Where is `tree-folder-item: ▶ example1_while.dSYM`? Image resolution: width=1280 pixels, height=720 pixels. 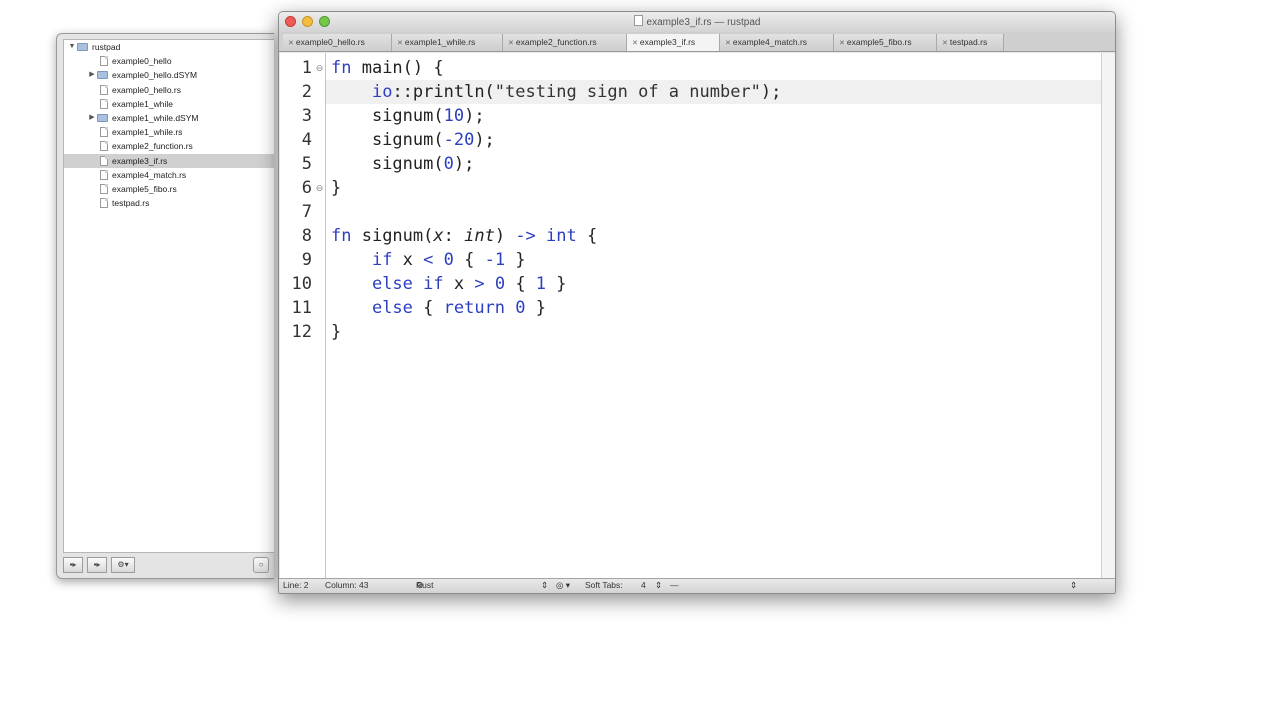 tree-folder-item: ▶ example1_while.dSYM is located at coordinates (169, 118).